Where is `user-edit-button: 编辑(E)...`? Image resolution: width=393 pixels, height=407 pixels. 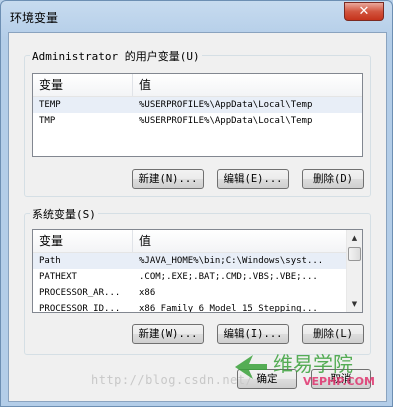 user-edit-button: 编辑(E)... is located at coordinates (253, 179).